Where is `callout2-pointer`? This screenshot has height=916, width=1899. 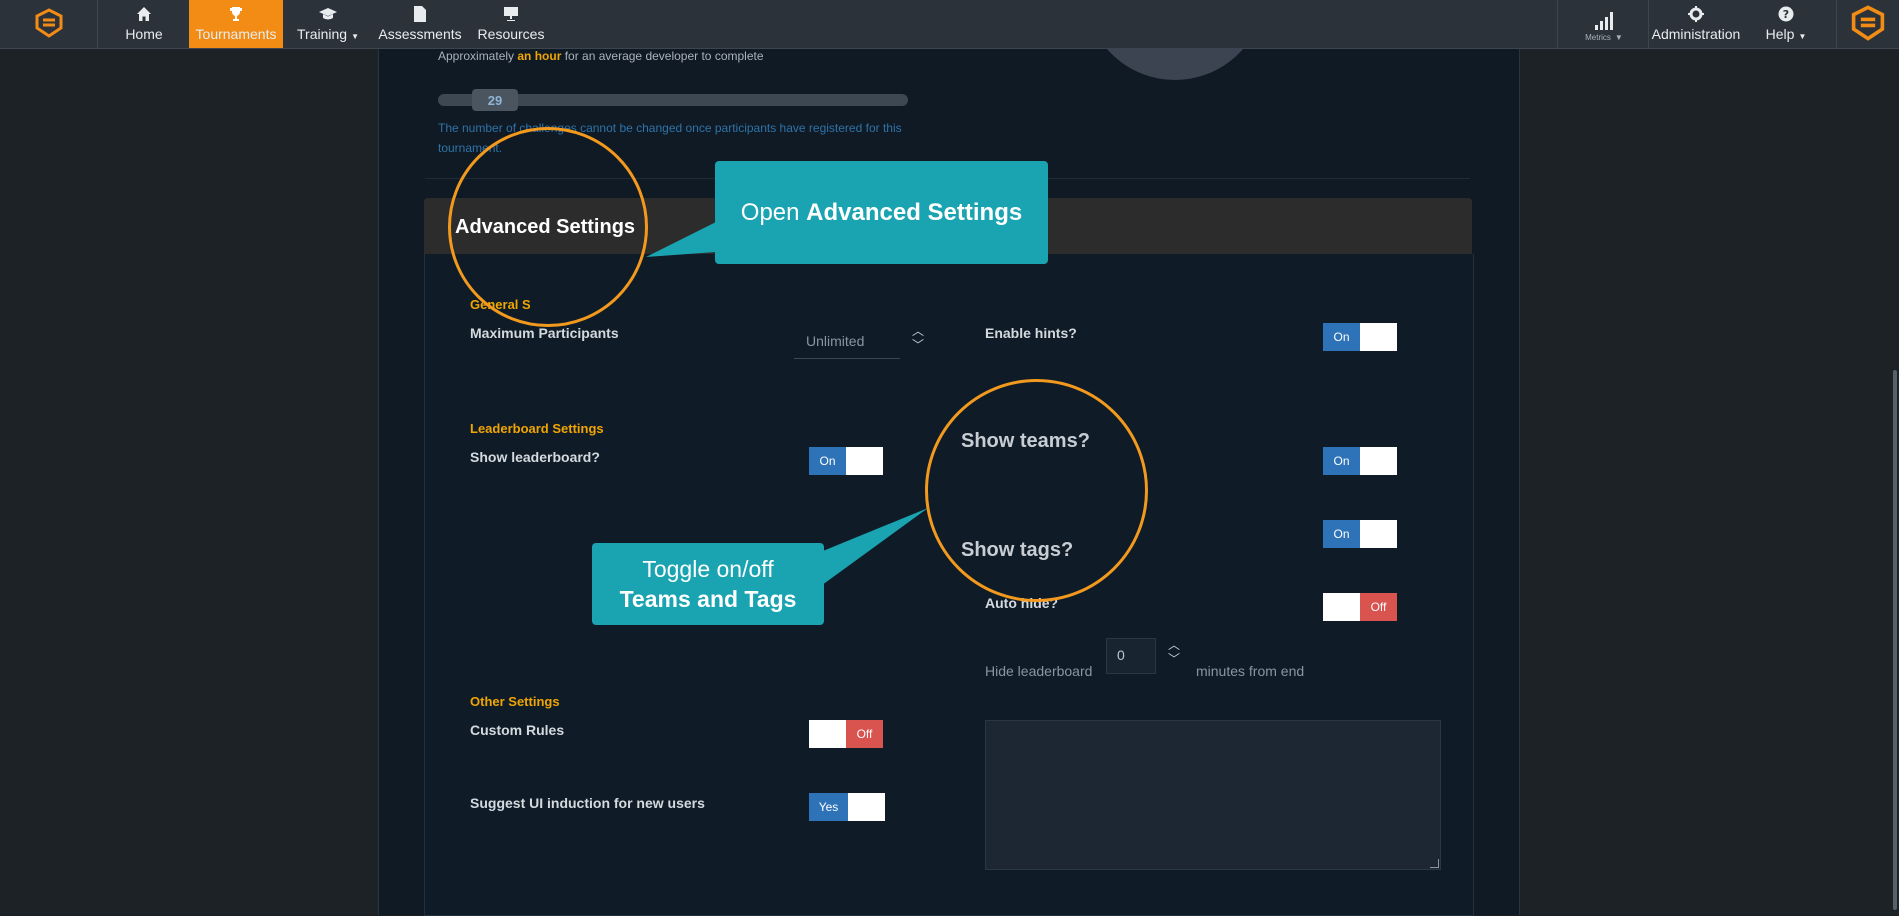 callout2-pointer is located at coordinates (873, 548).